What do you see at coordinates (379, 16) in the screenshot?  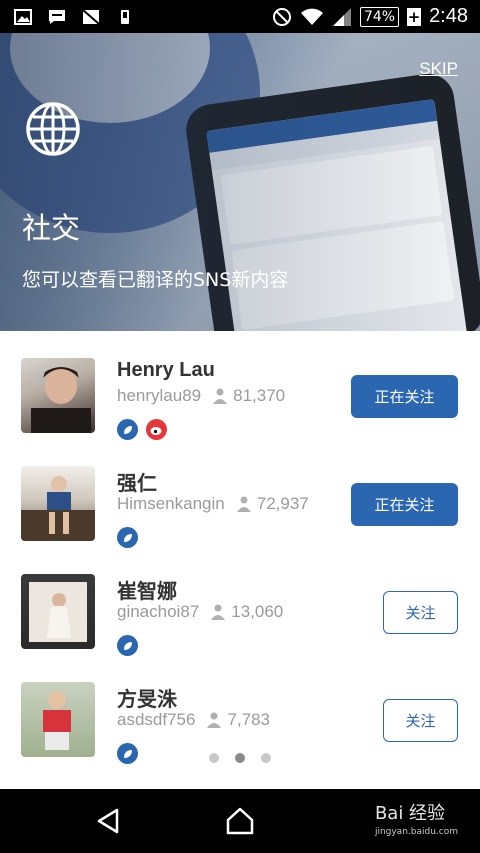 I see `battery-indicator: 74%` at bounding box center [379, 16].